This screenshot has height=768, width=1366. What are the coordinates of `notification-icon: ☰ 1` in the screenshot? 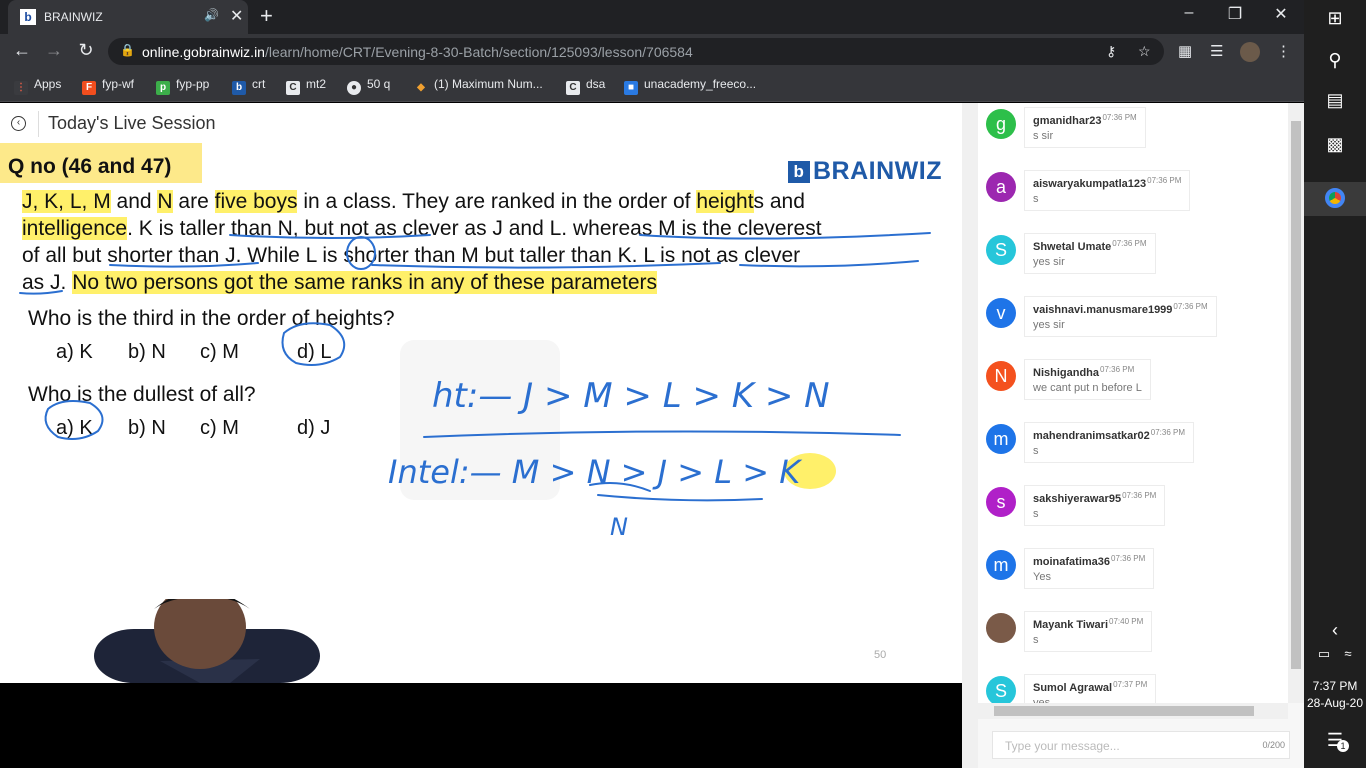 It's located at (1336, 742).